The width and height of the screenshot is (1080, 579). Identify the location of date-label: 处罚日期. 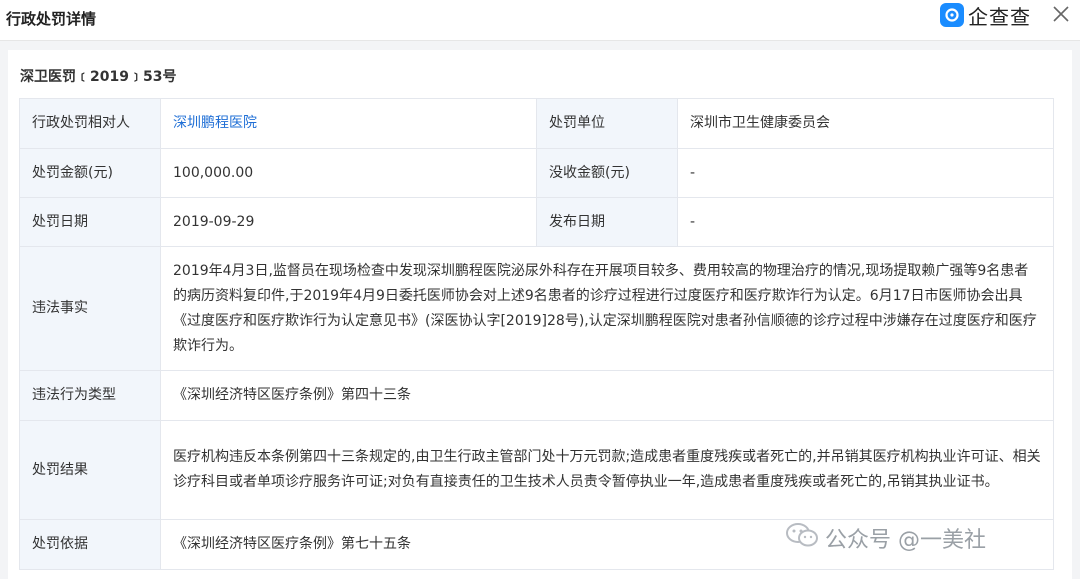
(90, 222).